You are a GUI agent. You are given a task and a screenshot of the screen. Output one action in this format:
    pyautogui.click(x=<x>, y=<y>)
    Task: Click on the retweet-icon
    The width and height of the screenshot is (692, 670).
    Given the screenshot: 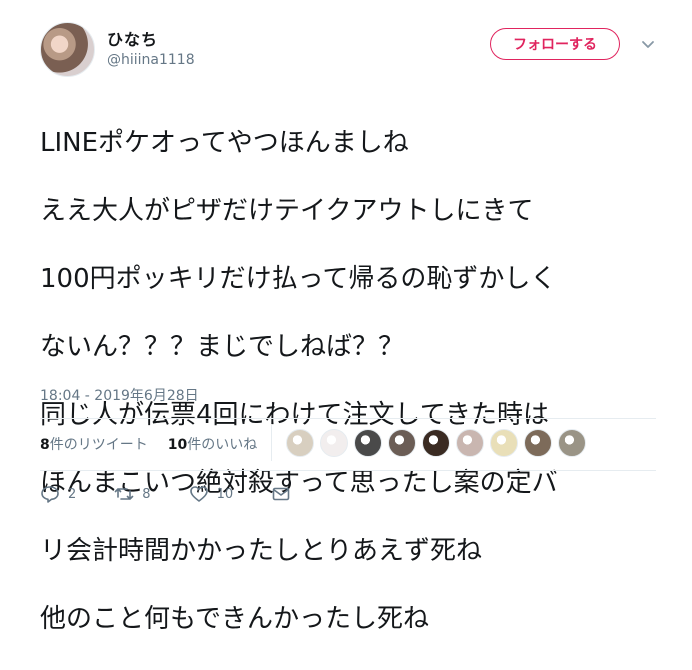 What is the action you would take?
    pyautogui.click(x=124, y=494)
    